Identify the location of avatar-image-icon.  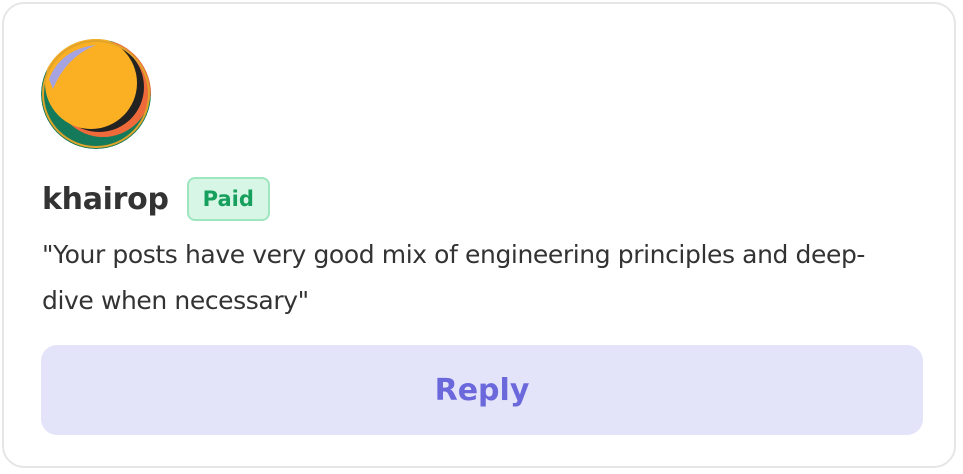
(96, 94).